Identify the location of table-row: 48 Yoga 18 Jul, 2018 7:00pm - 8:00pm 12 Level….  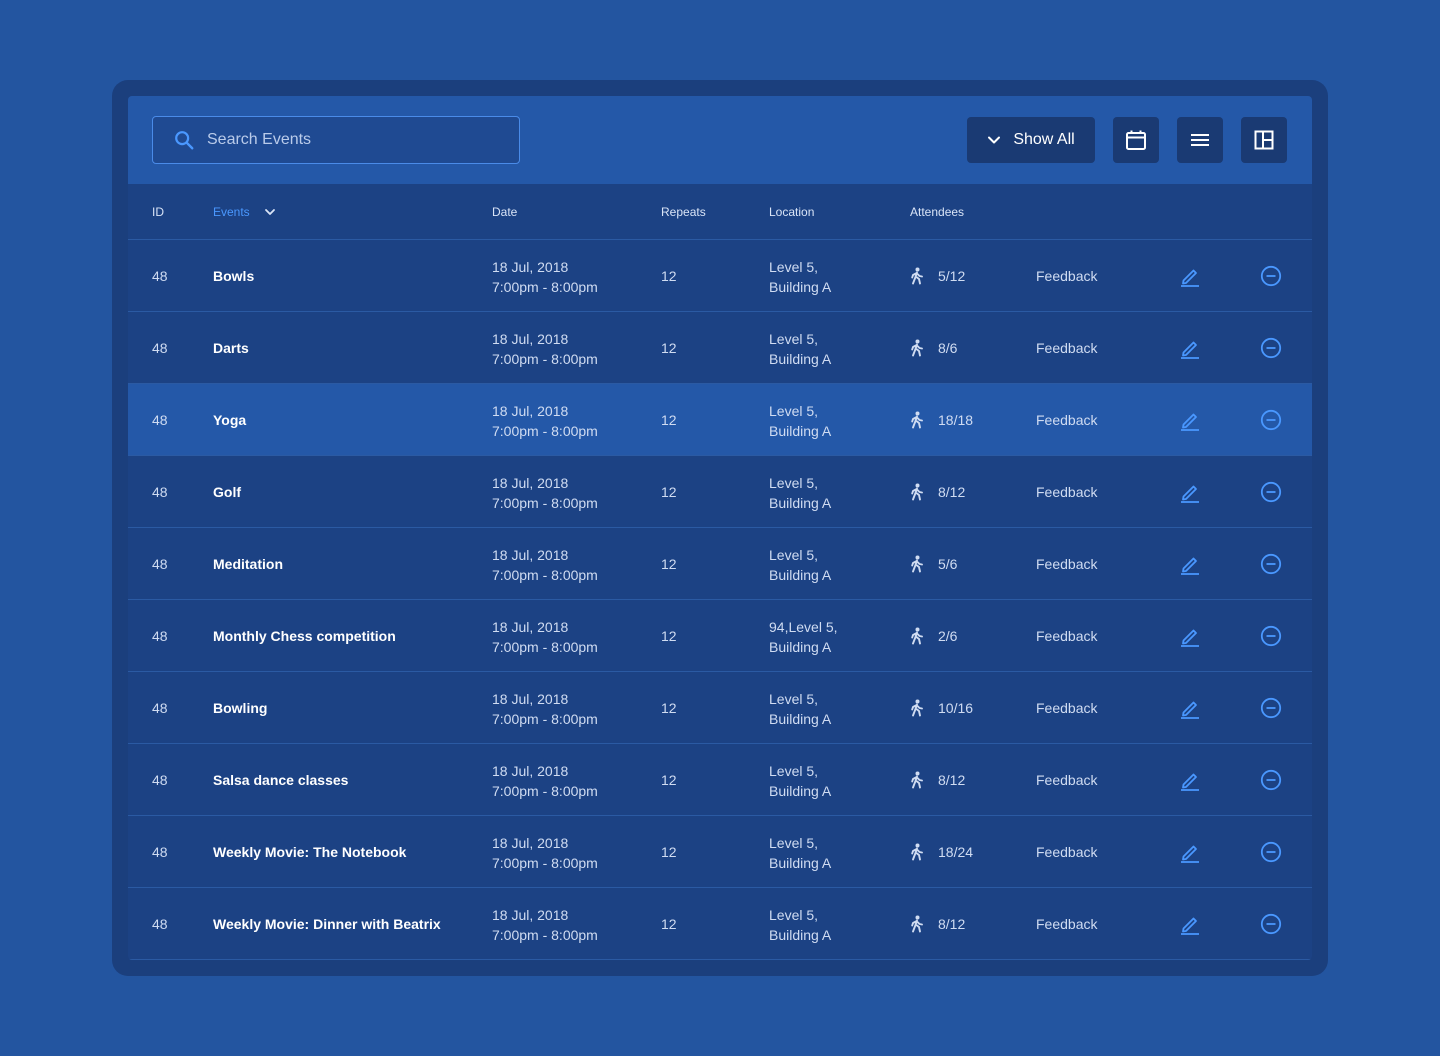
(720, 420).